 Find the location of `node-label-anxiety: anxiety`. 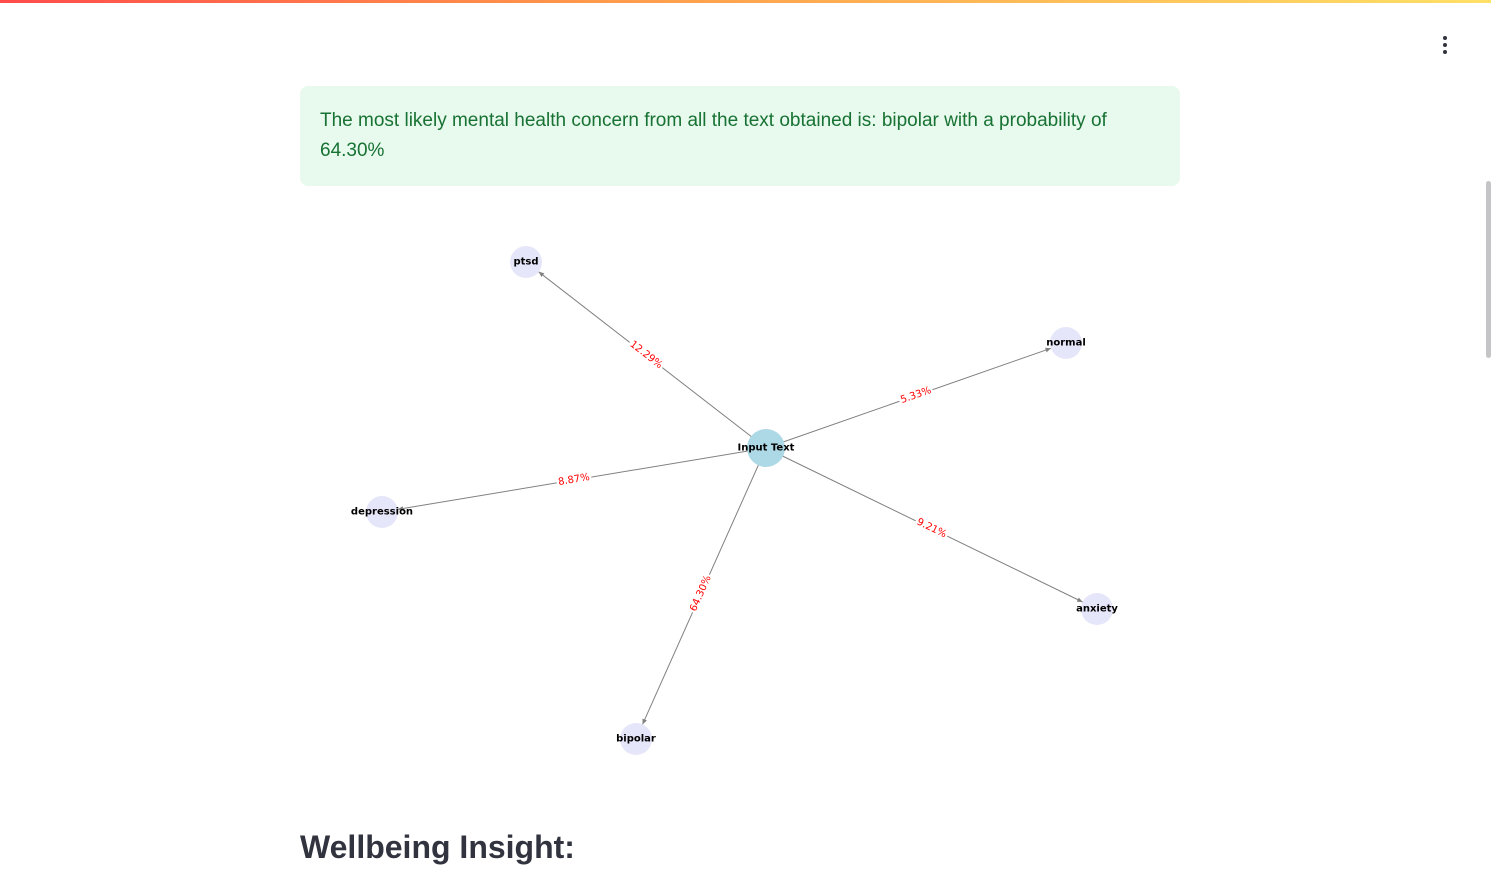

node-label-anxiety: anxiety is located at coordinates (1097, 609).